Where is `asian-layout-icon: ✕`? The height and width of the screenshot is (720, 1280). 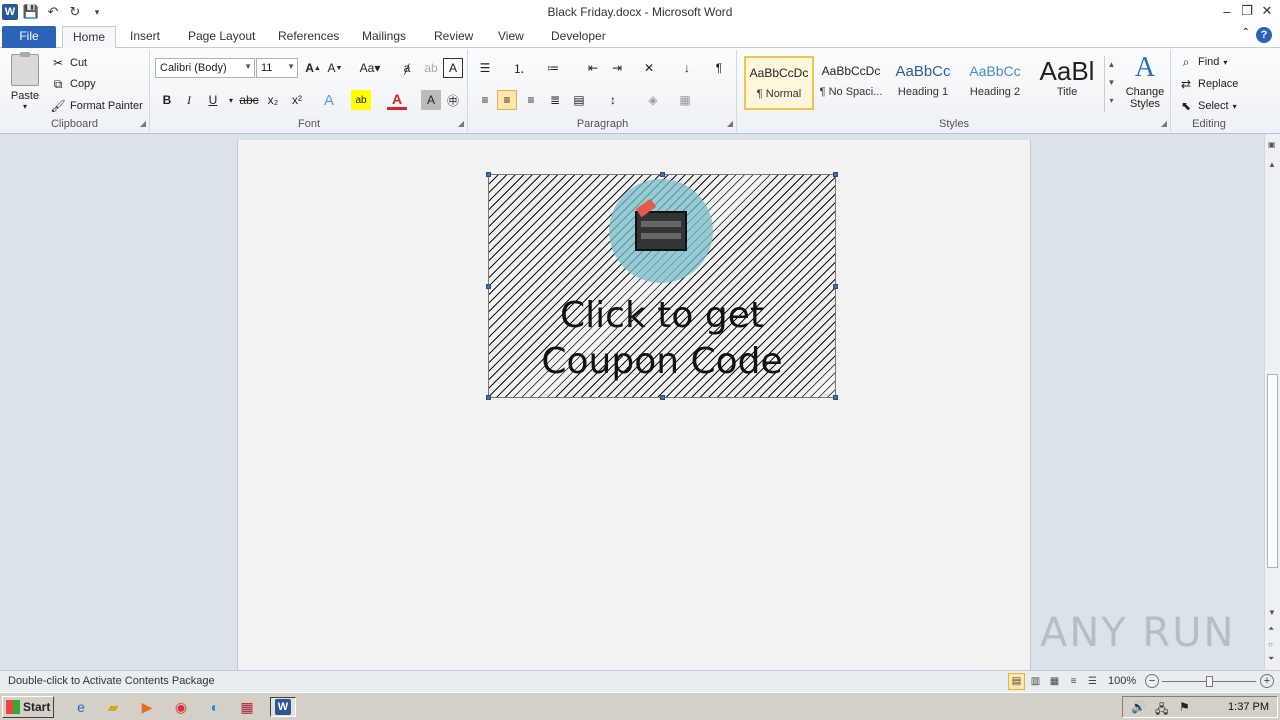
asian-layout-icon: ✕ is located at coordinates (649, 68).